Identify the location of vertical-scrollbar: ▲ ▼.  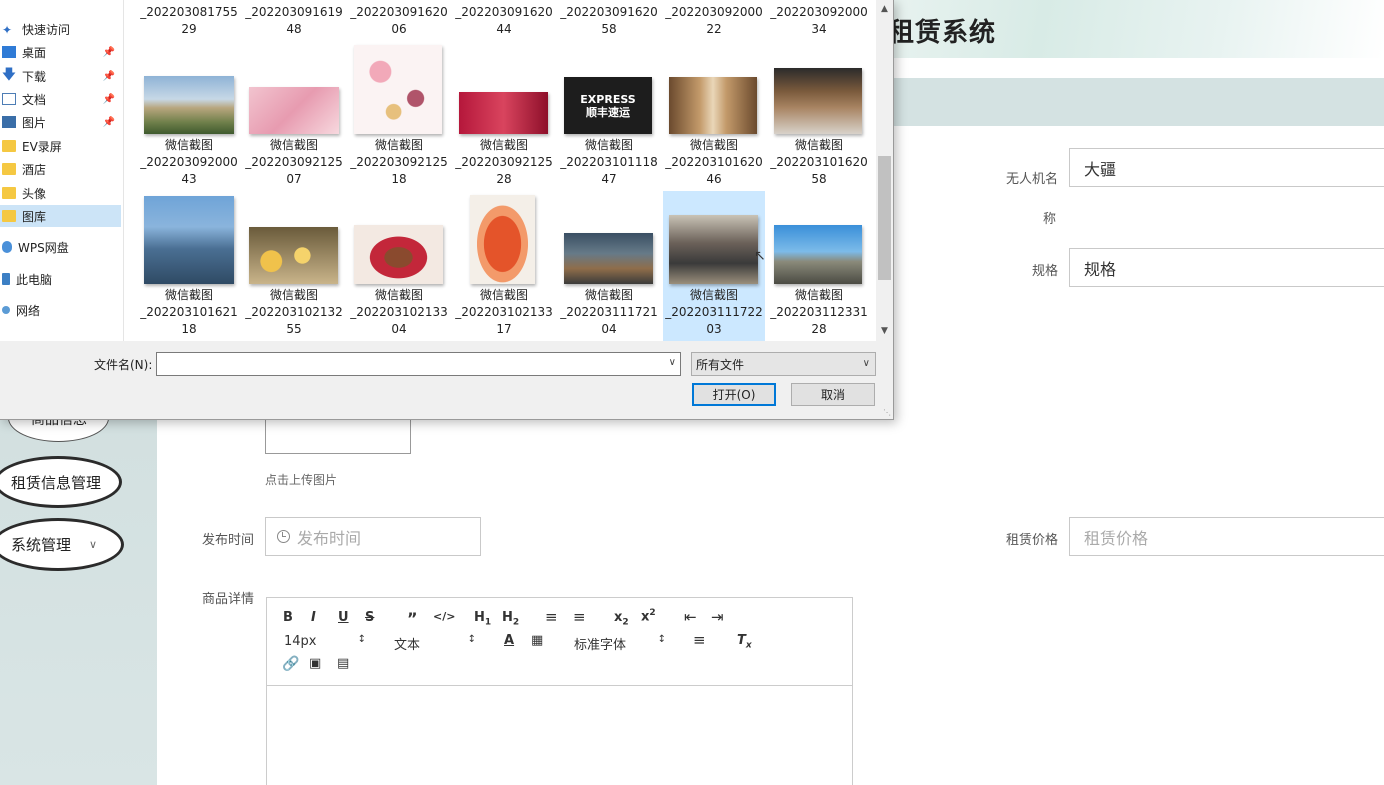
(884, 170).